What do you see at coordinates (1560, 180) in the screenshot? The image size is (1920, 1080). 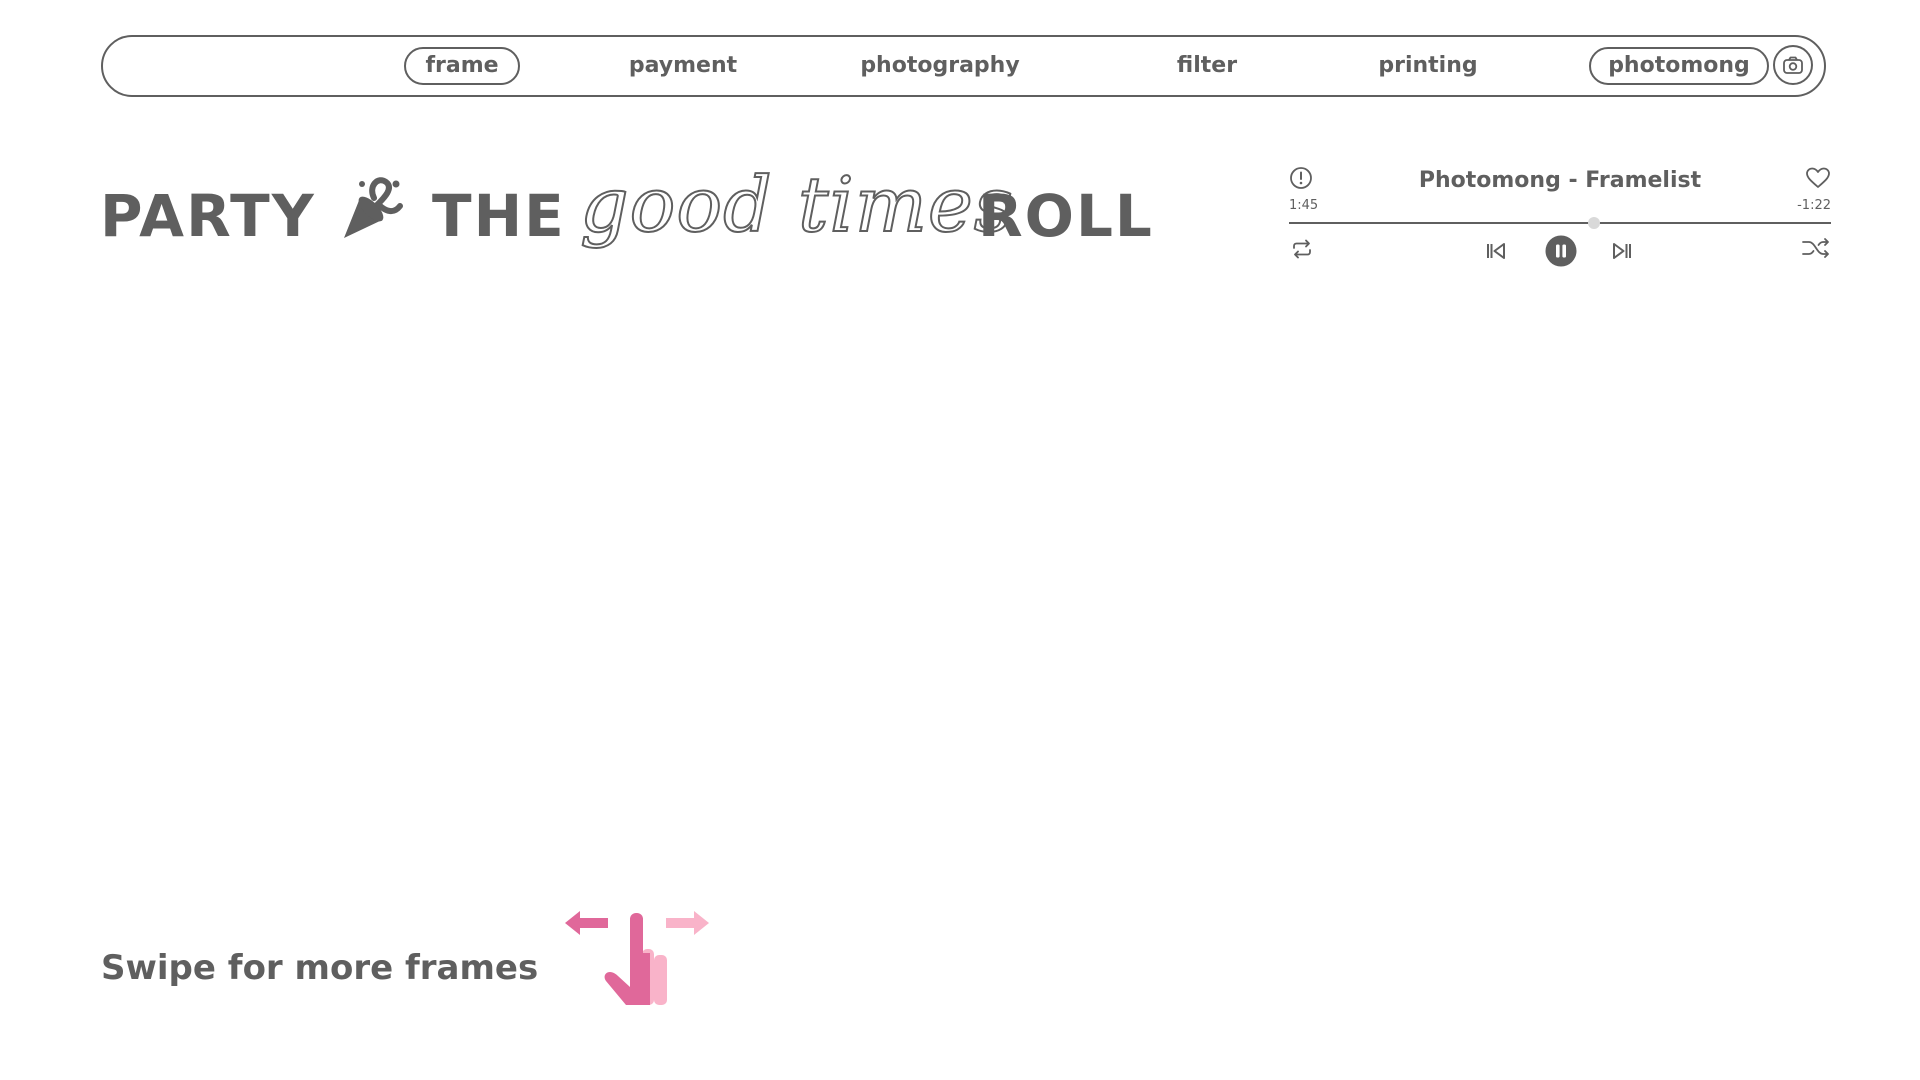 I see `track-title: Photomong - Framelist` at bounding box center [1560, 180].